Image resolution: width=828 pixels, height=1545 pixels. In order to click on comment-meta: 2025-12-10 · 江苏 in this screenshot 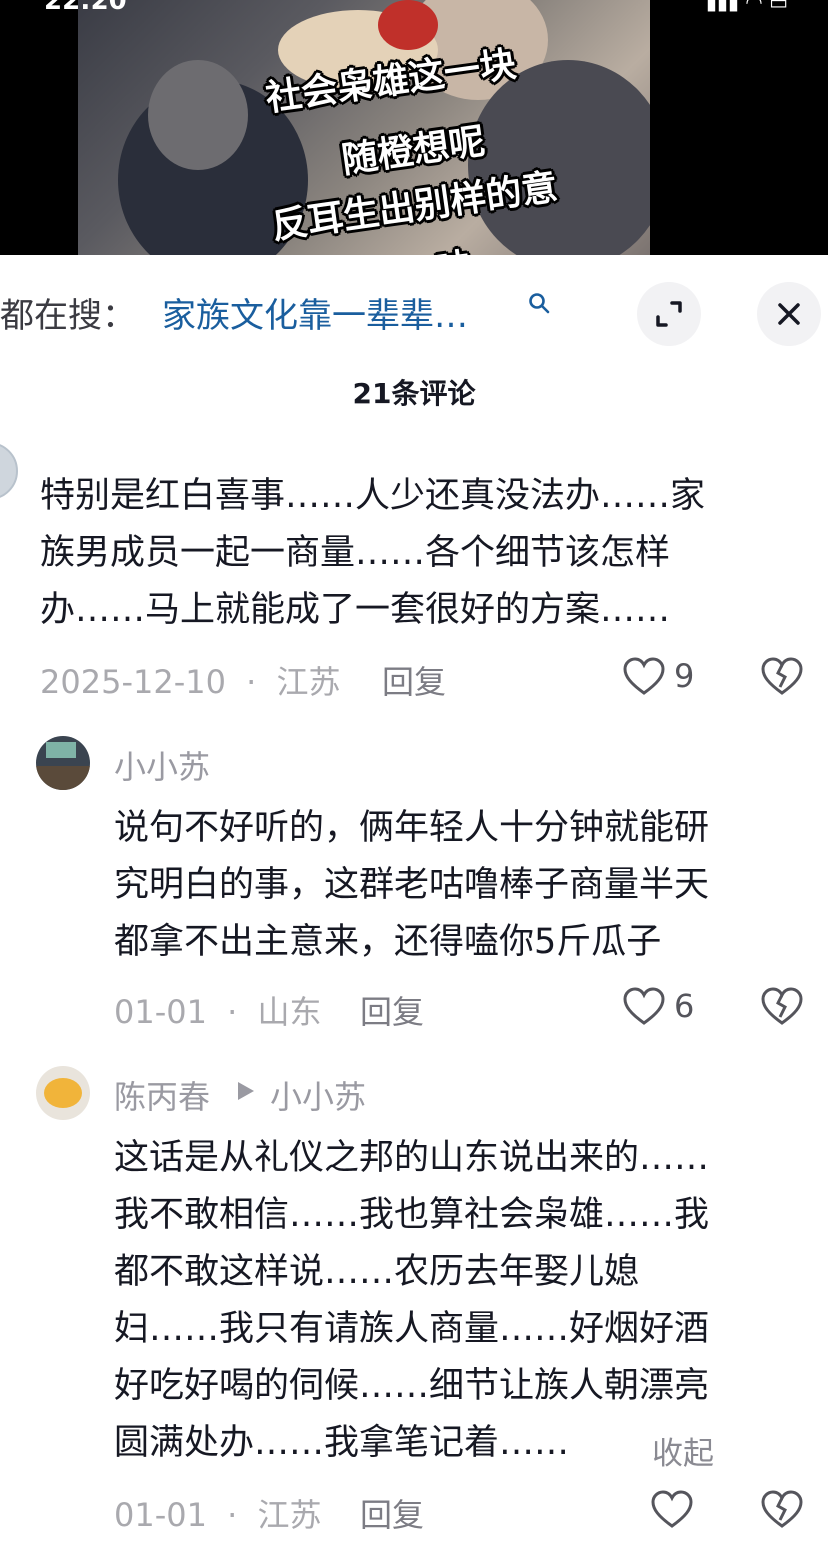, I will do `click(190, 680)`.